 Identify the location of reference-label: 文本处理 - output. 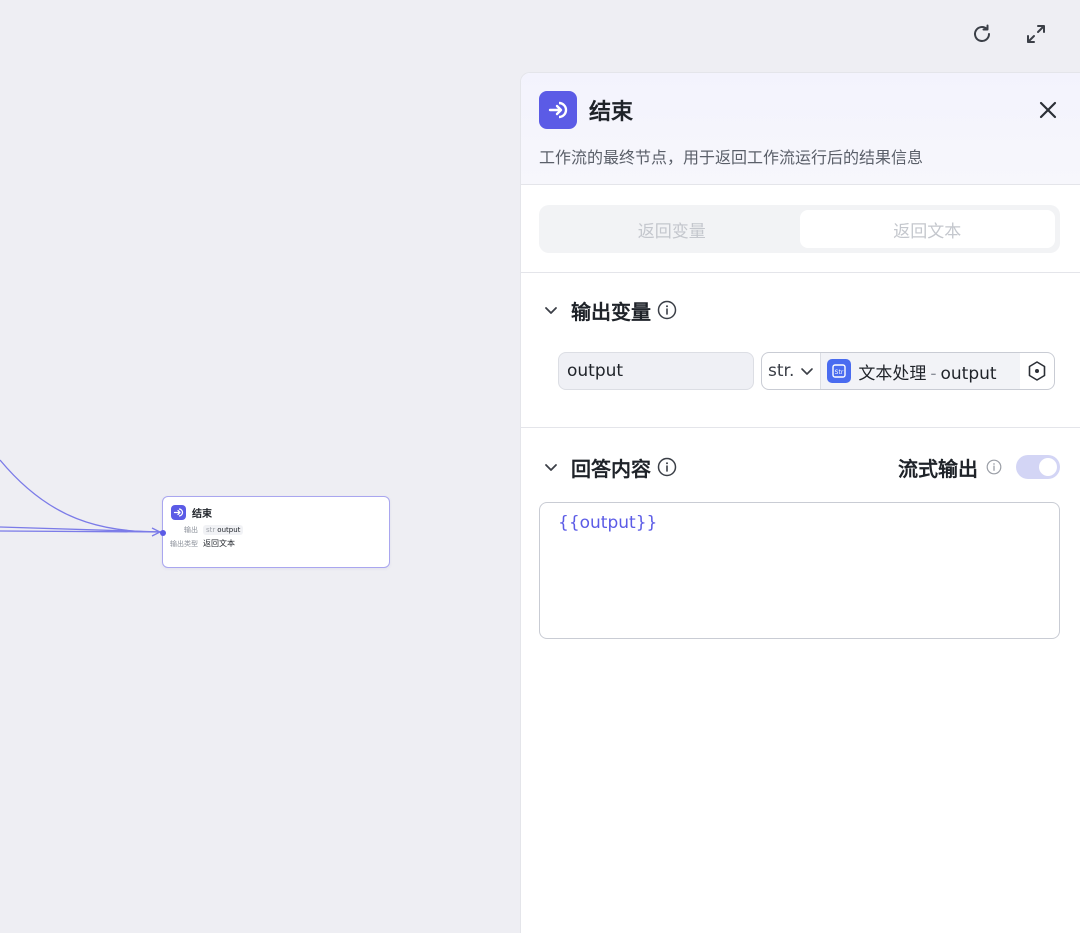
(927, 373).